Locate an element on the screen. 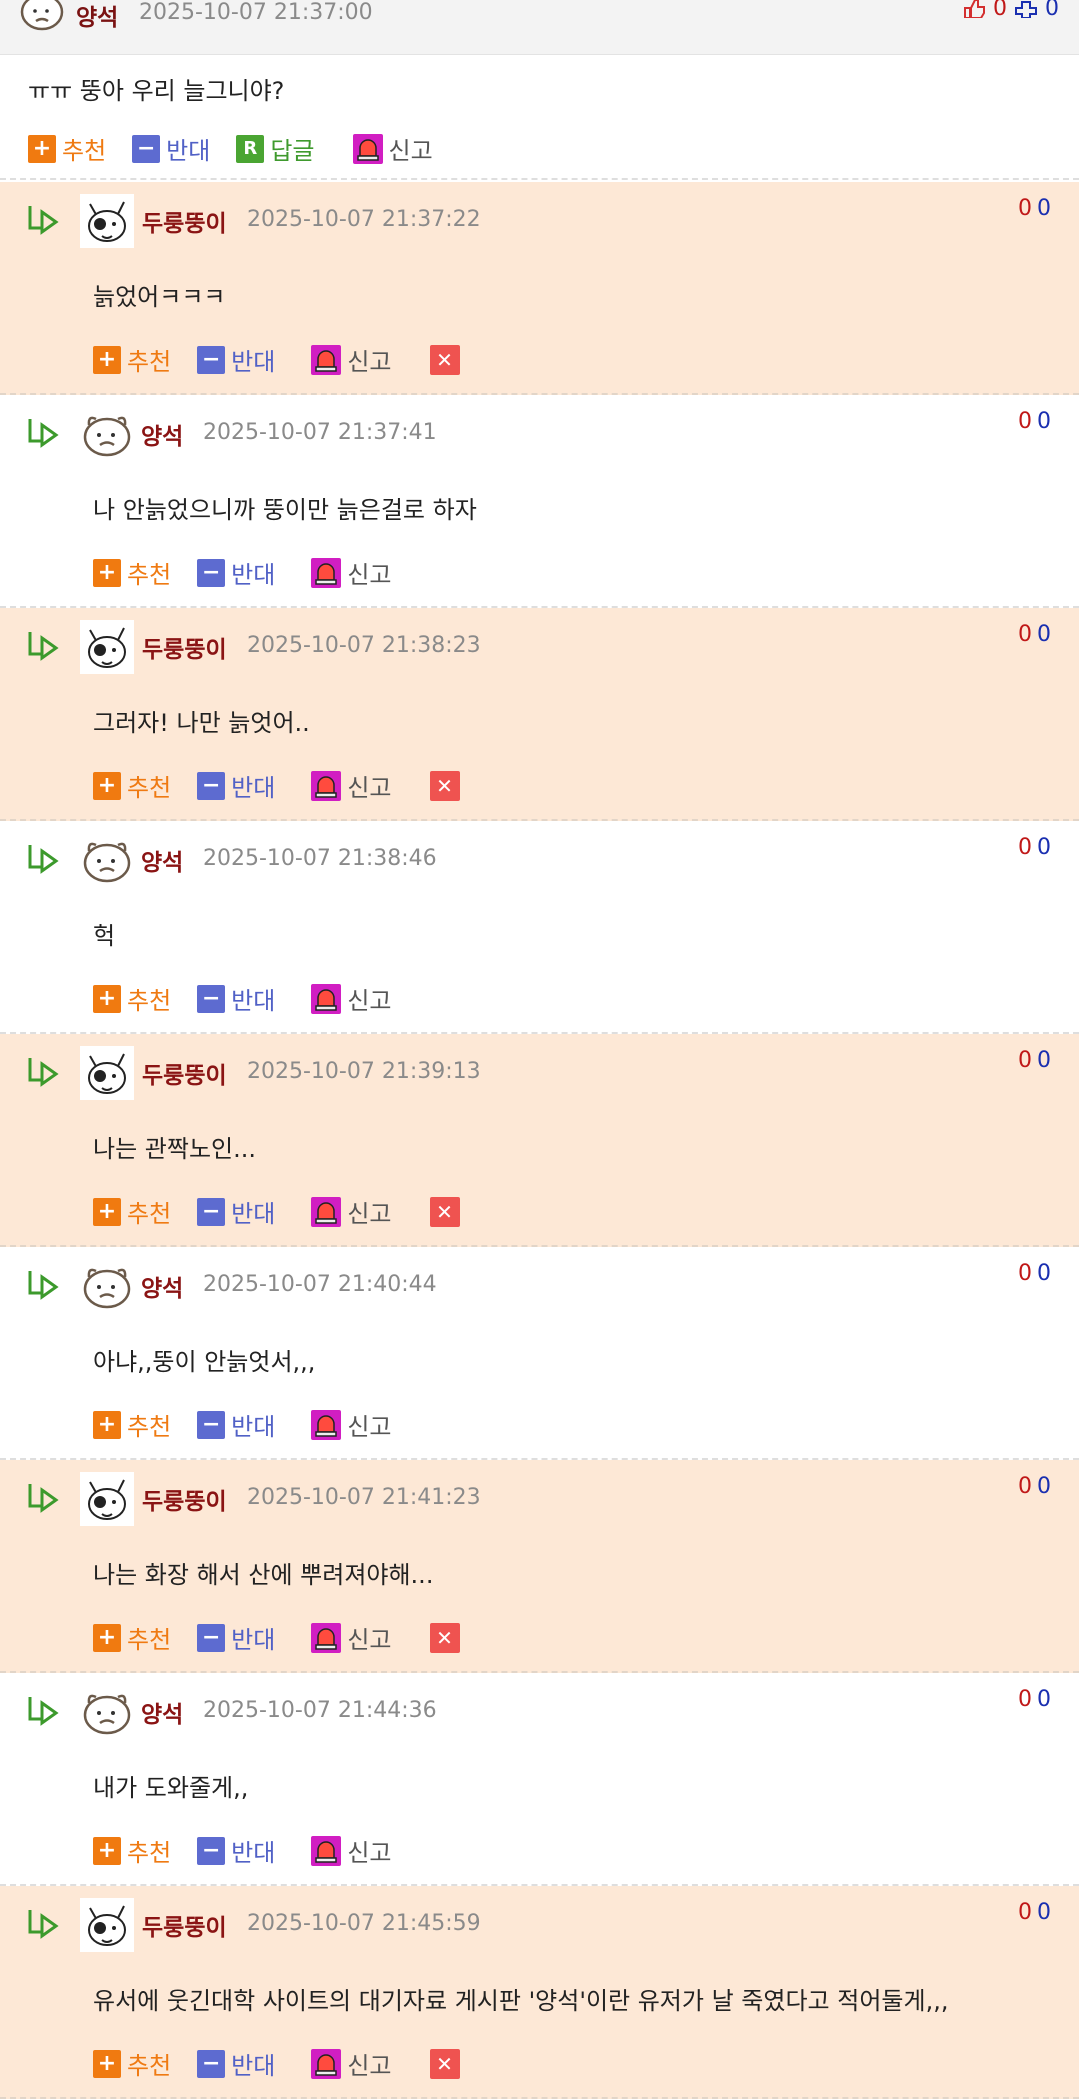  post-author: 양석 is located at coordinates (97, 16).